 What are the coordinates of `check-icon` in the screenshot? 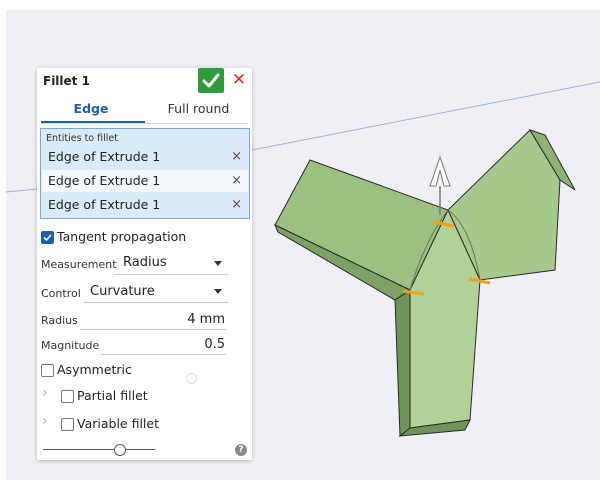 It's located at (211, 80).